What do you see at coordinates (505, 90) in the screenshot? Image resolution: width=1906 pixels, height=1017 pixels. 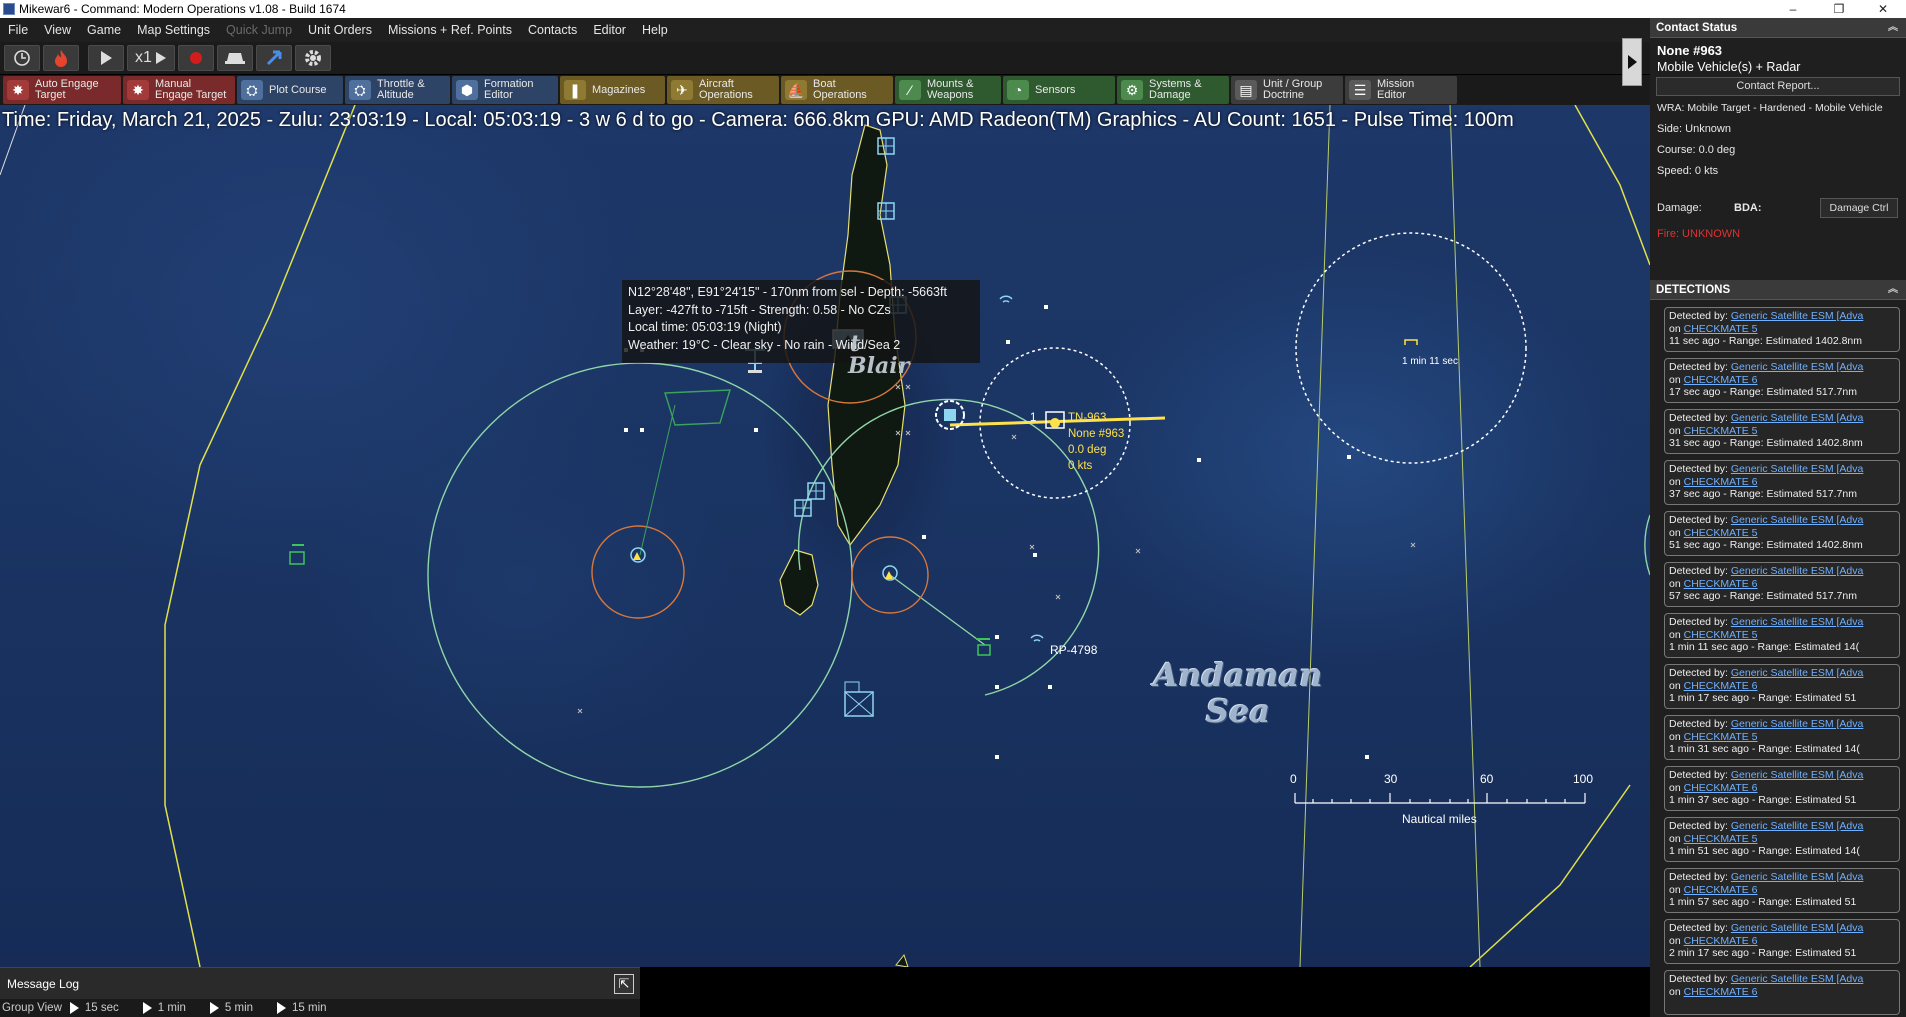 I see `formation-editor-button: ⬢ Formation Editor` at bounding box center [505, 90].